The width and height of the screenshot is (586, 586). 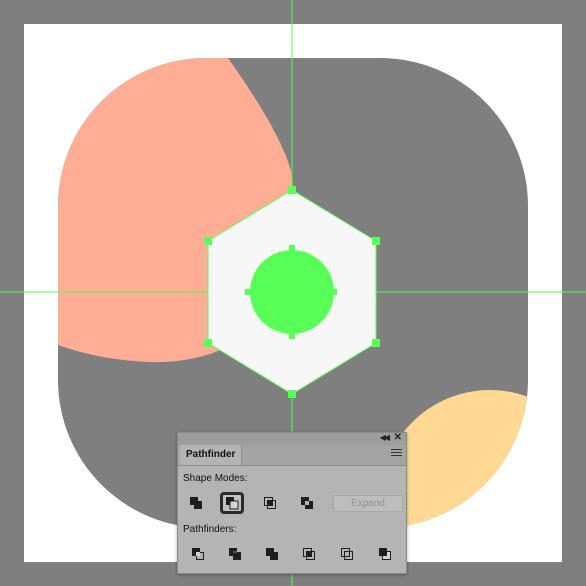 I want to click on intersect-icon, so click(x=270, y=503).